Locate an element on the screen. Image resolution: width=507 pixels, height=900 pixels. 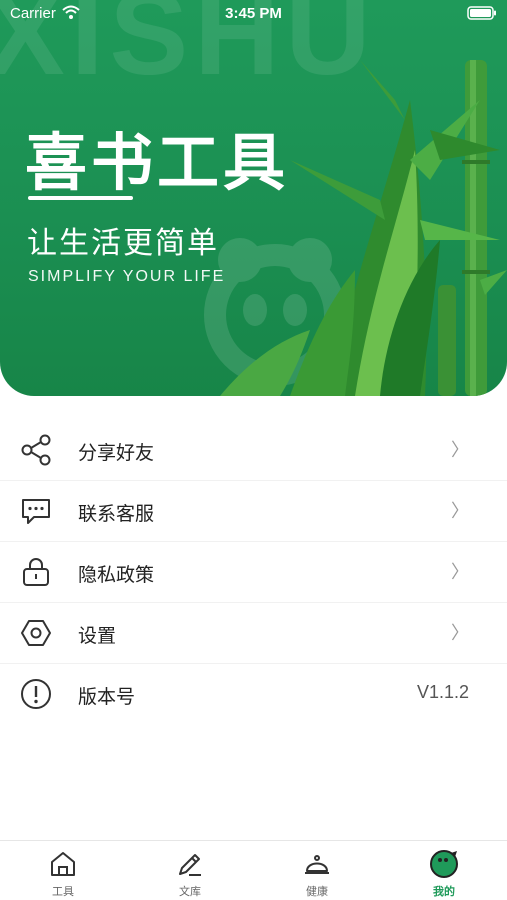
battery-icon is located at coordinates (481, 13).